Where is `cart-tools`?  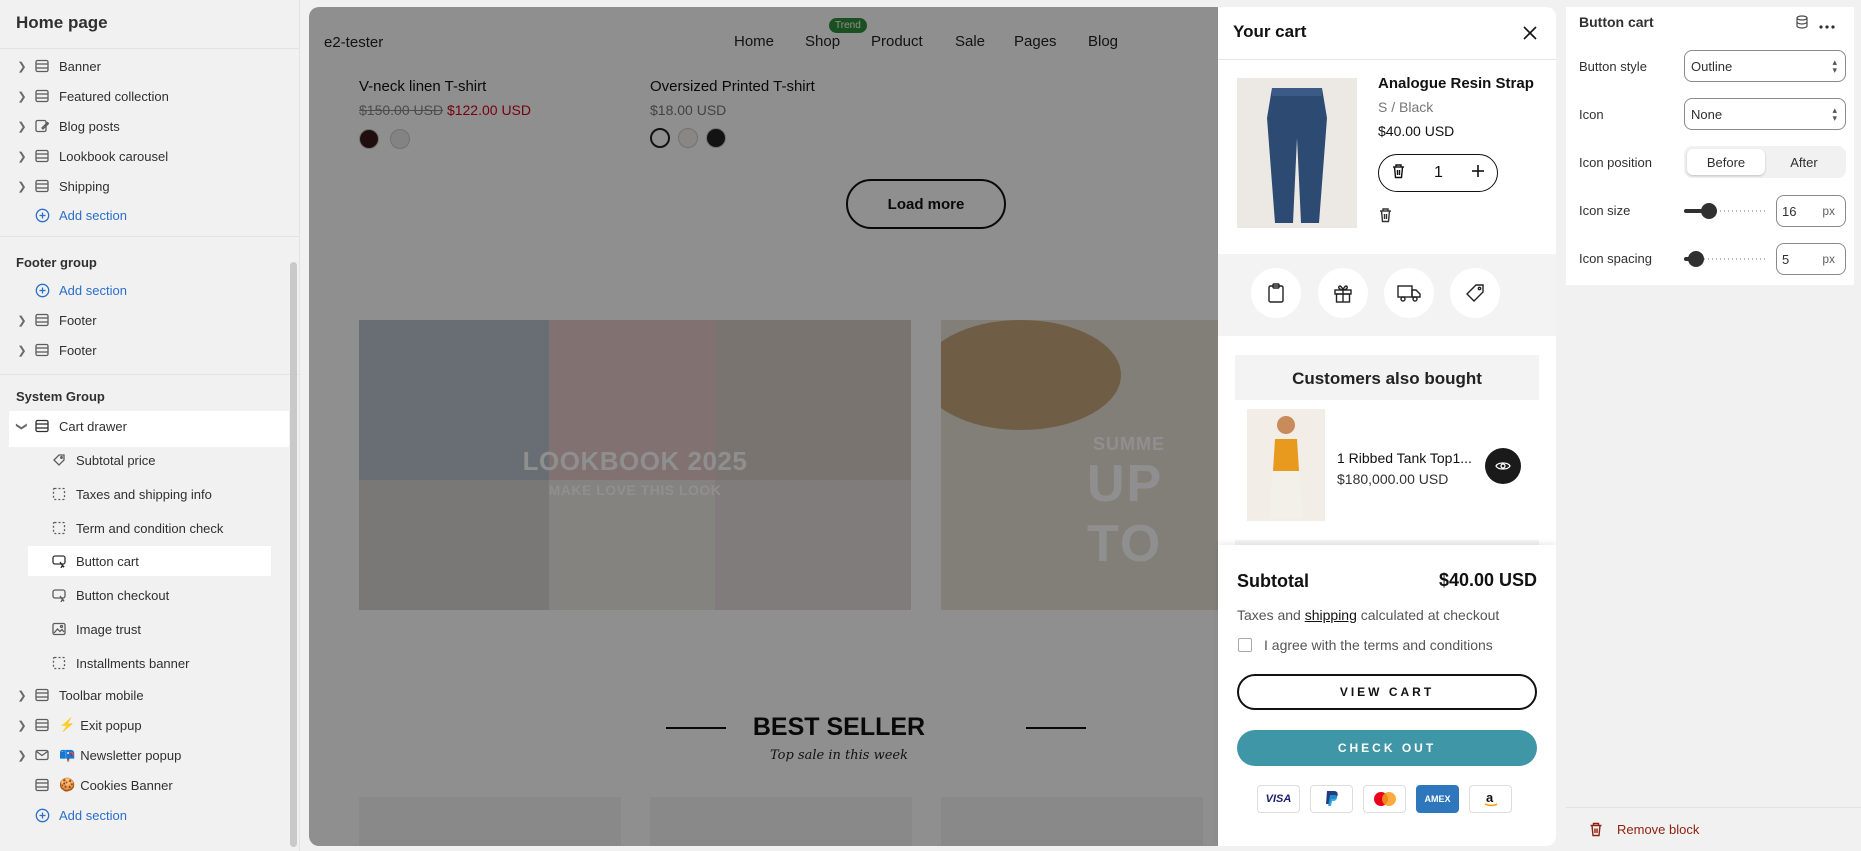
cart-tools is located at coordinates (1387, 295).